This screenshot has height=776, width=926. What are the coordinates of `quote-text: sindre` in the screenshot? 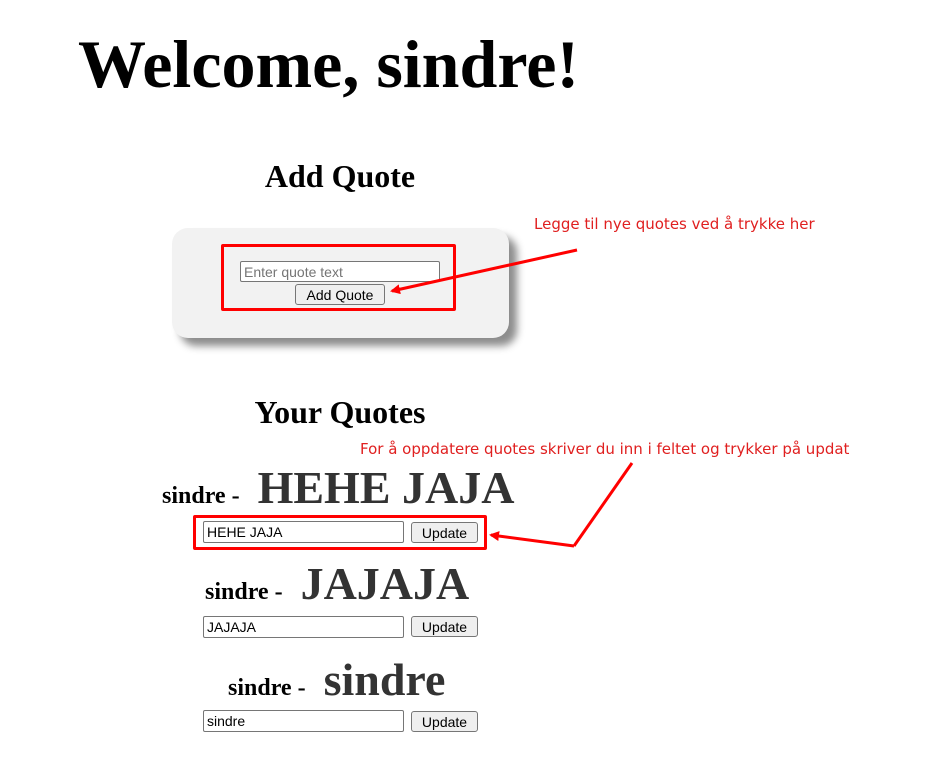 It's located at (384, 679).